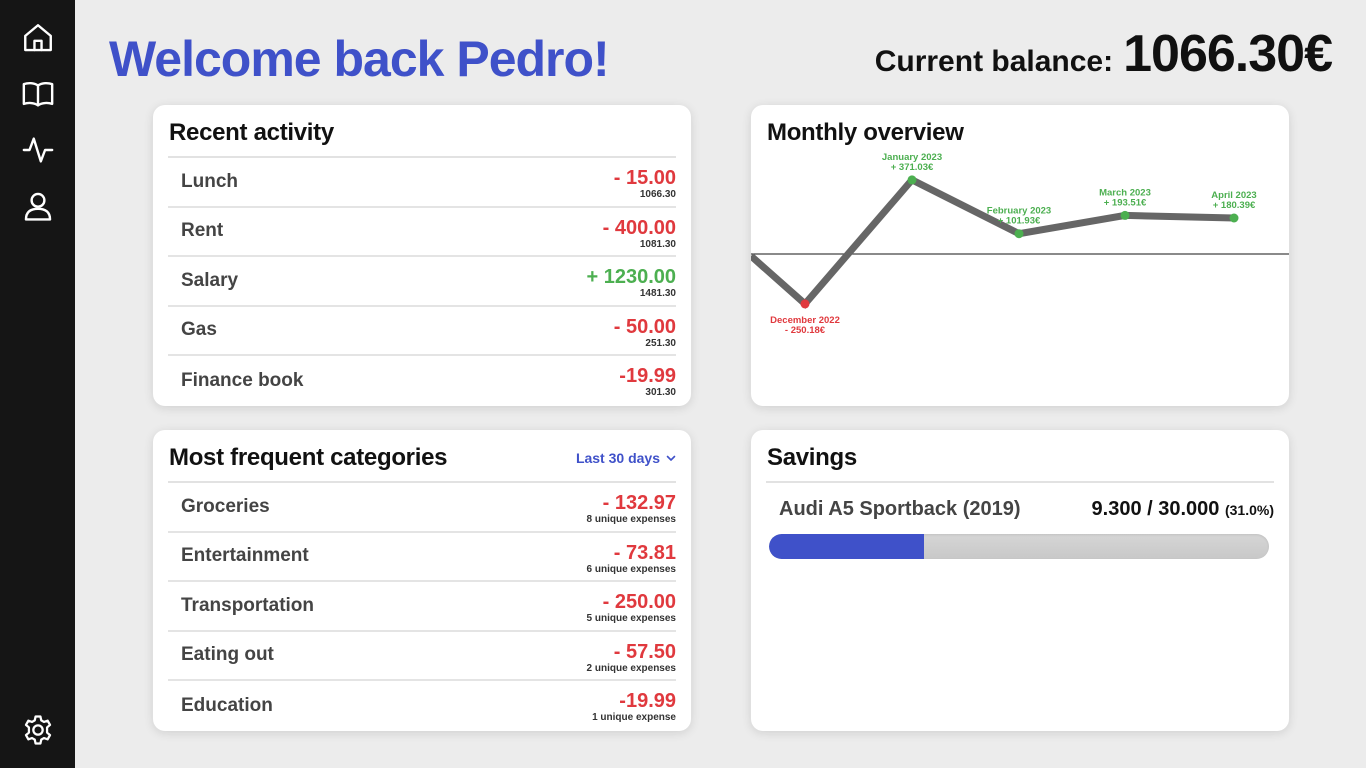 The height and width of the screenshot is (768, 1366). What do you see at coordinates (617, 458) in the screenshot?
I see `period-filter-label: Last 30 days` at bounding box center [617, 458].